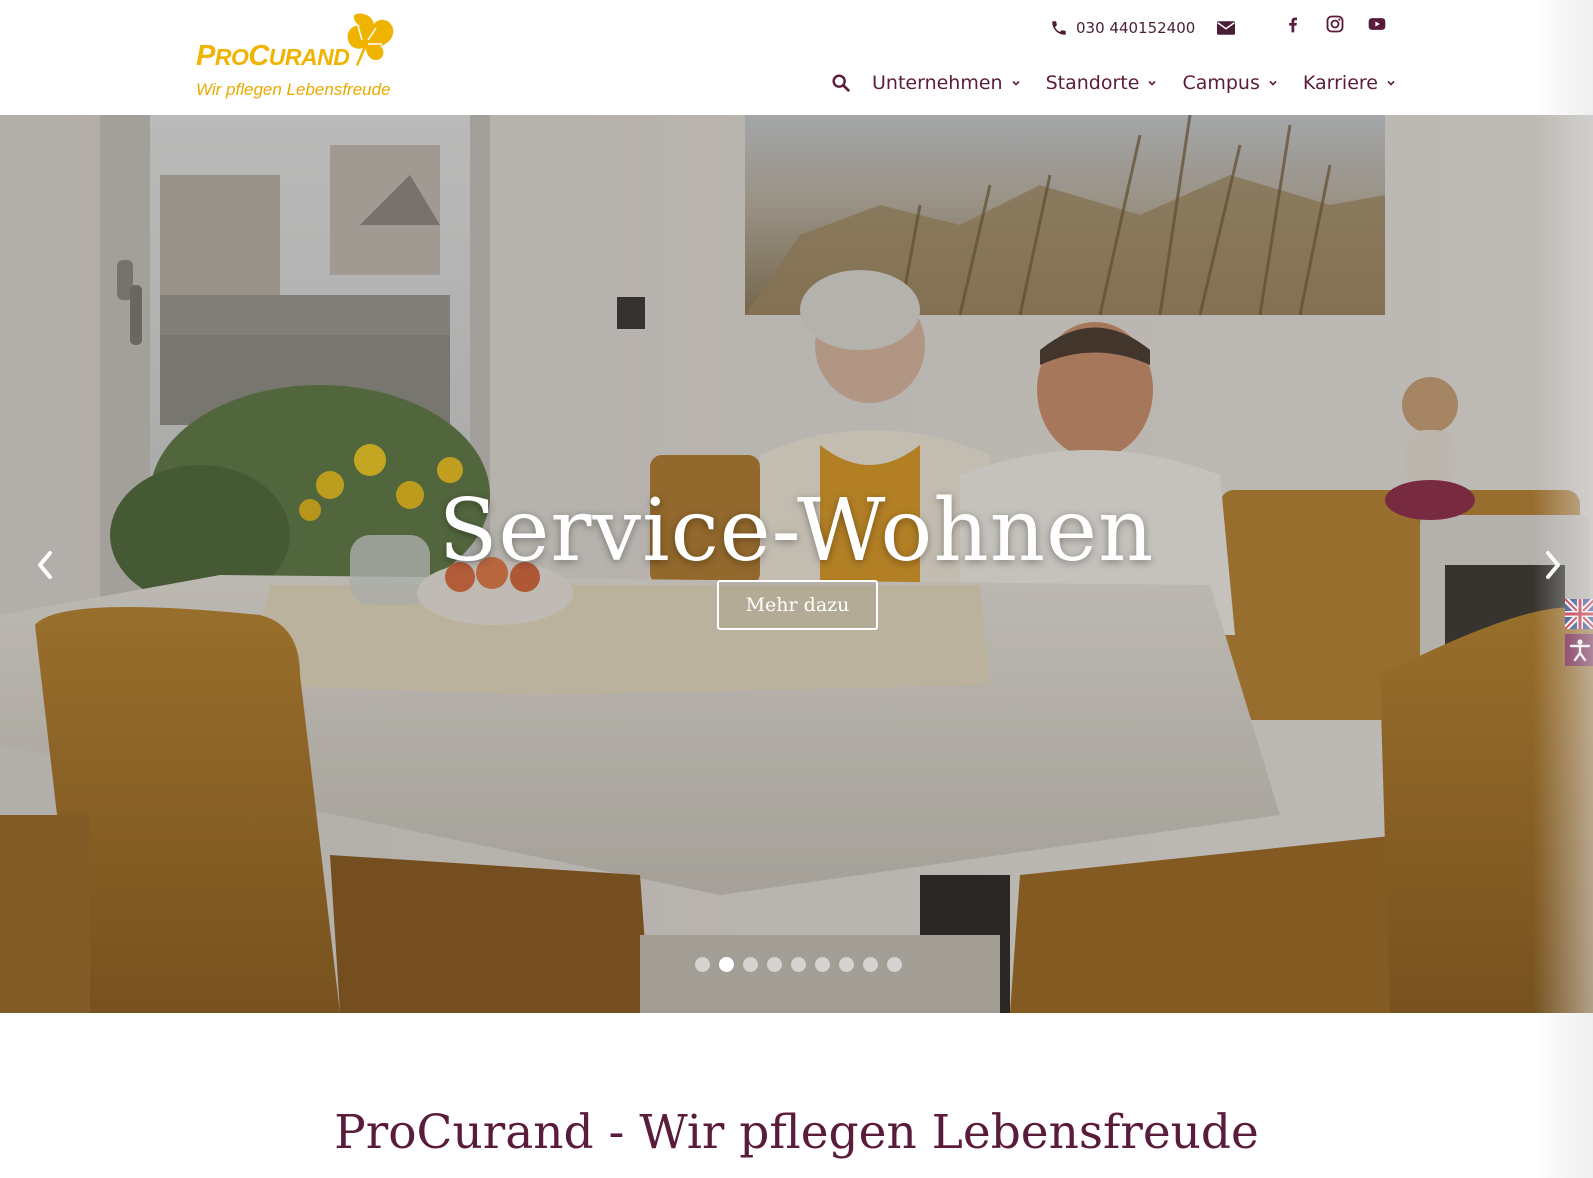 This screenshot has height=1178, width=1593. I want to click on instagram-icon, so click(1335, 24).